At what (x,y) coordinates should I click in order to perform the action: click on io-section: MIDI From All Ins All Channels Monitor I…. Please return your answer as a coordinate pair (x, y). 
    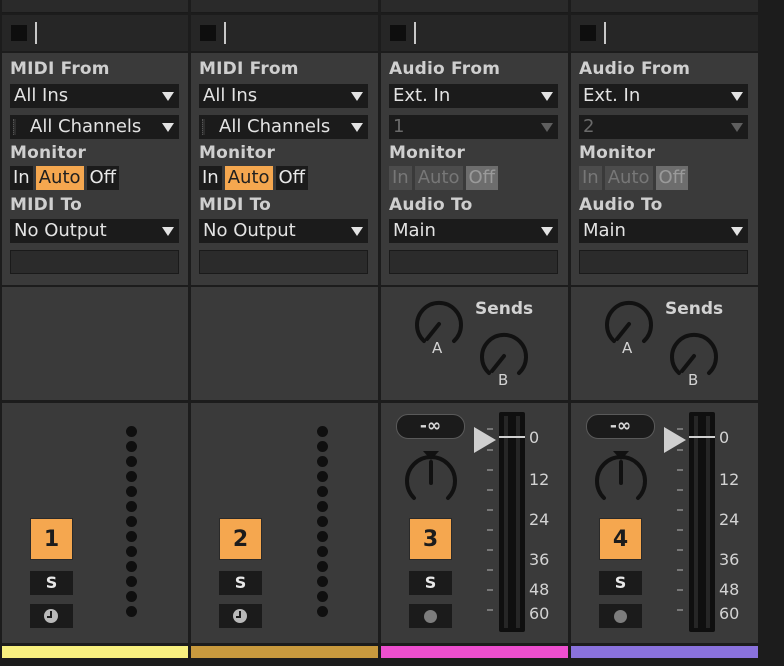
    Looking at the image, I should click on (95, 169).